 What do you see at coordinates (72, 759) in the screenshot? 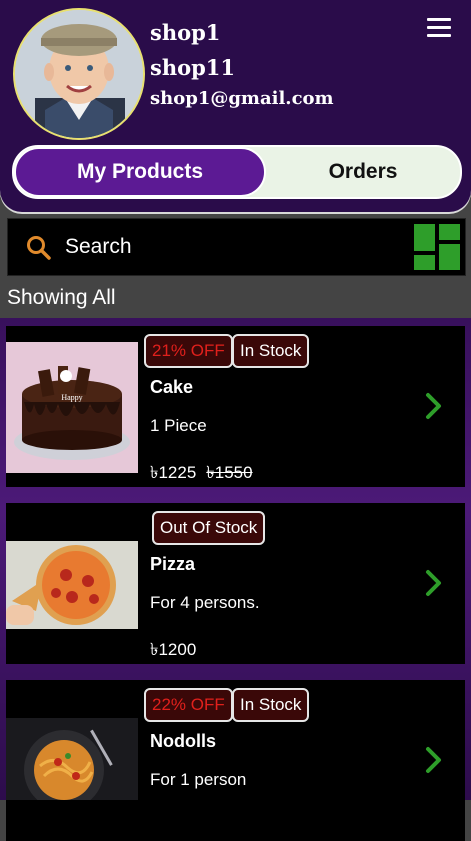
I see `product-image-noodles` at bounding box center [72, 759].